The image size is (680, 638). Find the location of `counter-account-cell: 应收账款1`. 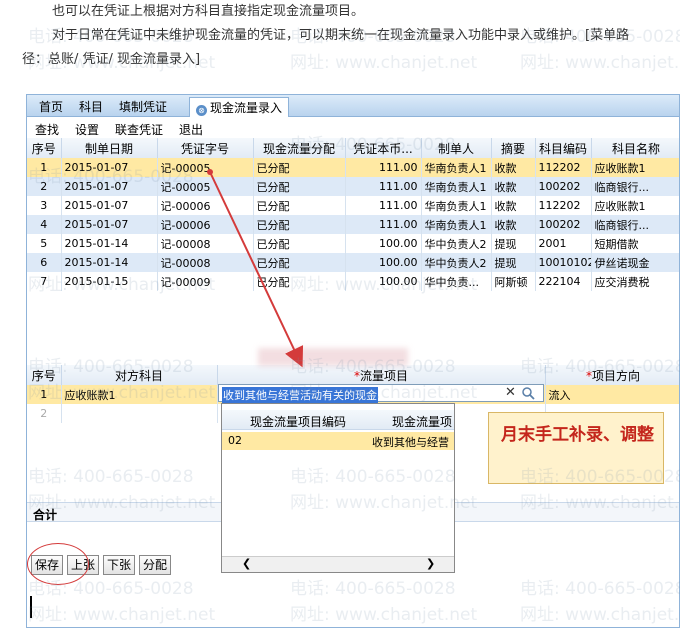

counter-account-cell: 应收账款1 is located at coordinates (139, 394).